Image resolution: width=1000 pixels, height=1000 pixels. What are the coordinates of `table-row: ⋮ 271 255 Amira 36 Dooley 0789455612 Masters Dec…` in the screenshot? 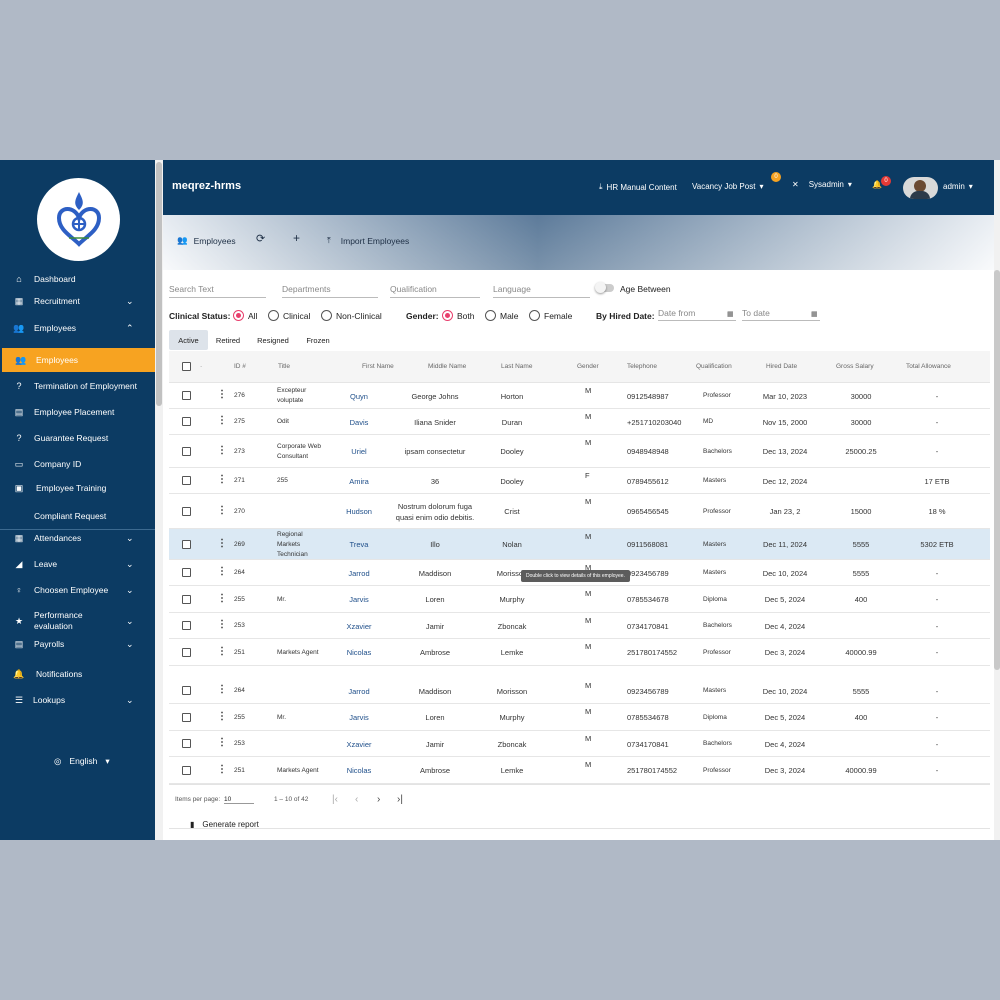 It's located at (579, 481).